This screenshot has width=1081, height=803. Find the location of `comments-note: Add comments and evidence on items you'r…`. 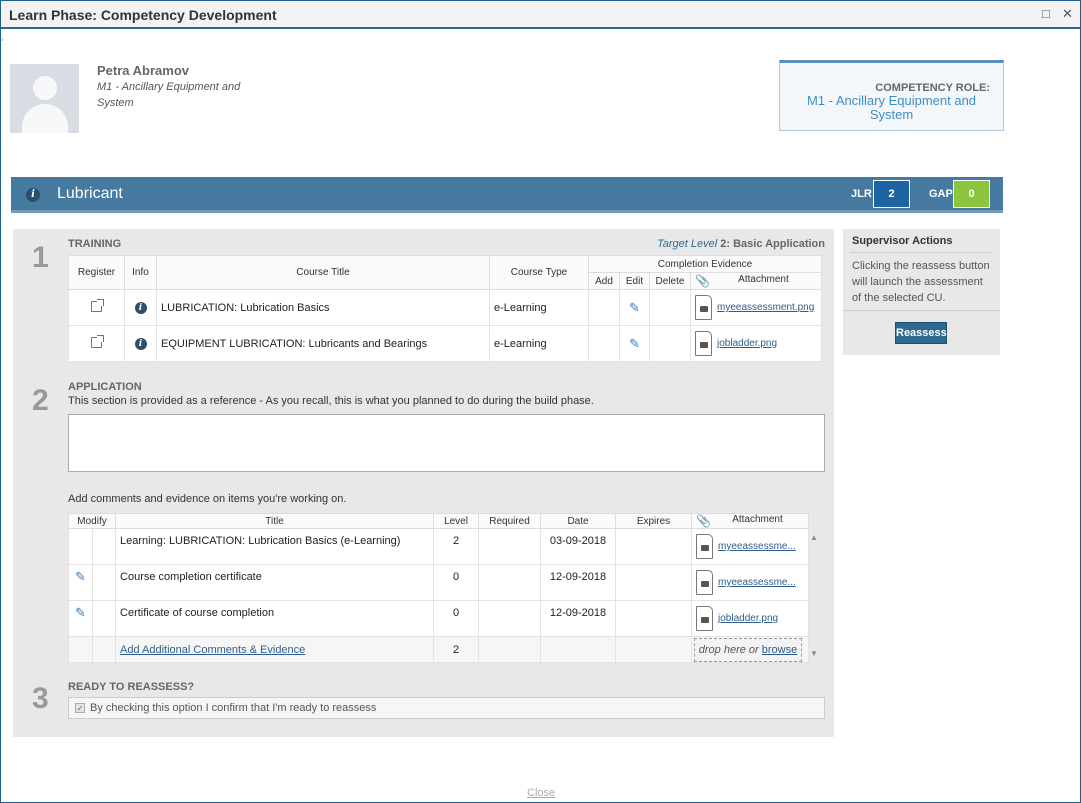

comments-note: Add comments and evidence on items you'r… is located at coordinates (207, 499).